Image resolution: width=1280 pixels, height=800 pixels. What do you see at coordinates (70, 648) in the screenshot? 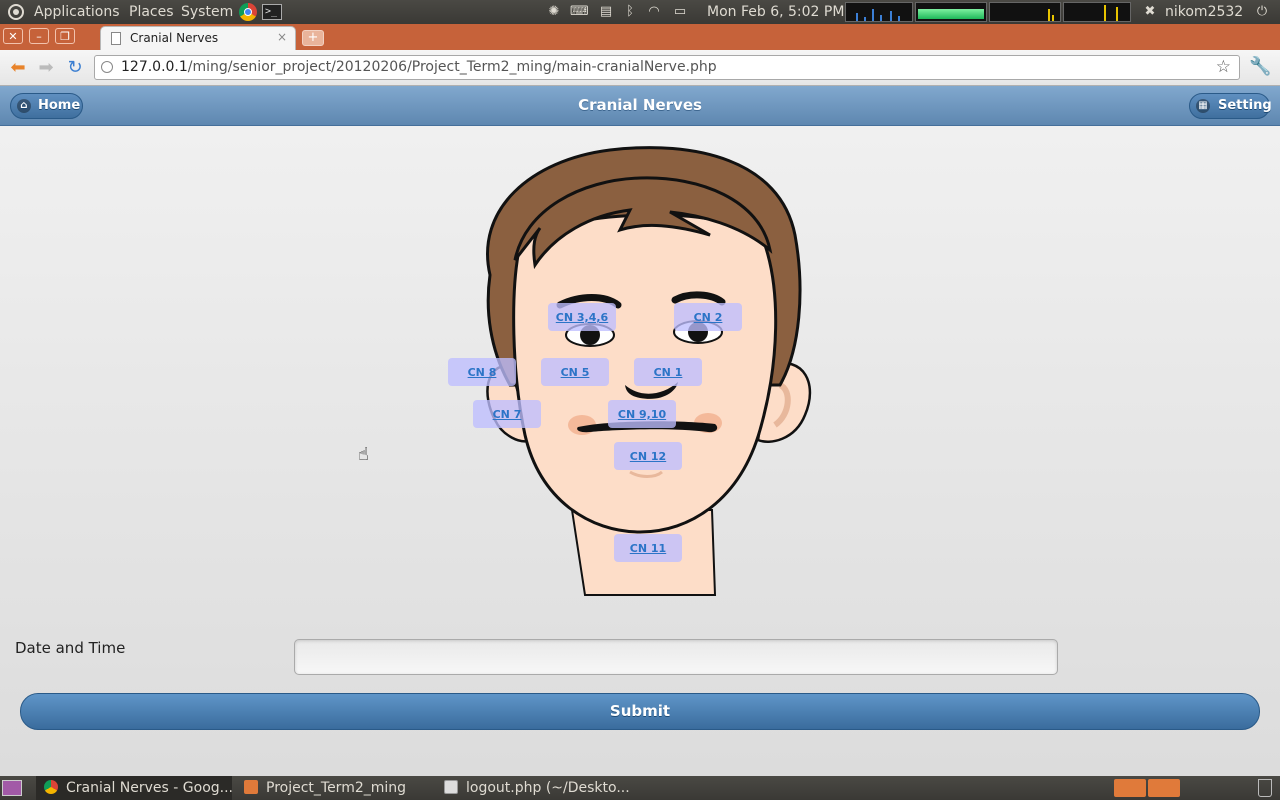
I see `date-time-label: Date and Time` at bounding box center [70, 648].